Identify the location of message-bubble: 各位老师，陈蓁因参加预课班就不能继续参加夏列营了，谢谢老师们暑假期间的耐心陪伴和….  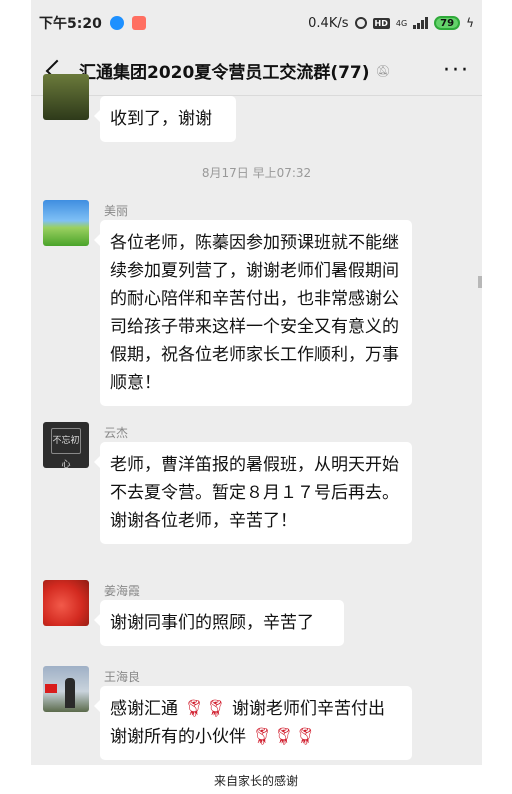
(253, 313).